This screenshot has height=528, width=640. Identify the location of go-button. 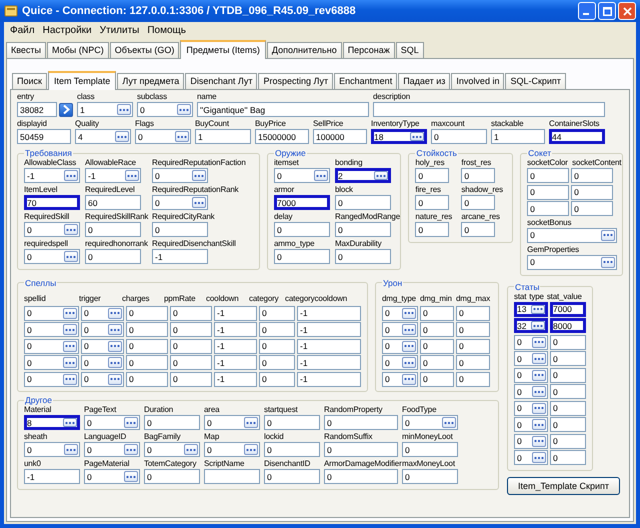
(66, 109).